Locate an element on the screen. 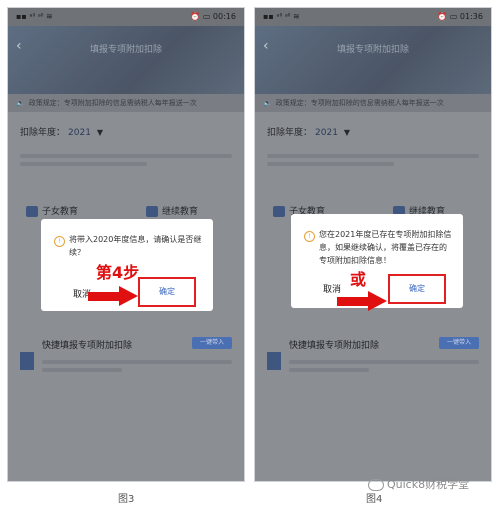 The image size is (499, 508). or-annotation: 或 is located at coordinates (358, 279).